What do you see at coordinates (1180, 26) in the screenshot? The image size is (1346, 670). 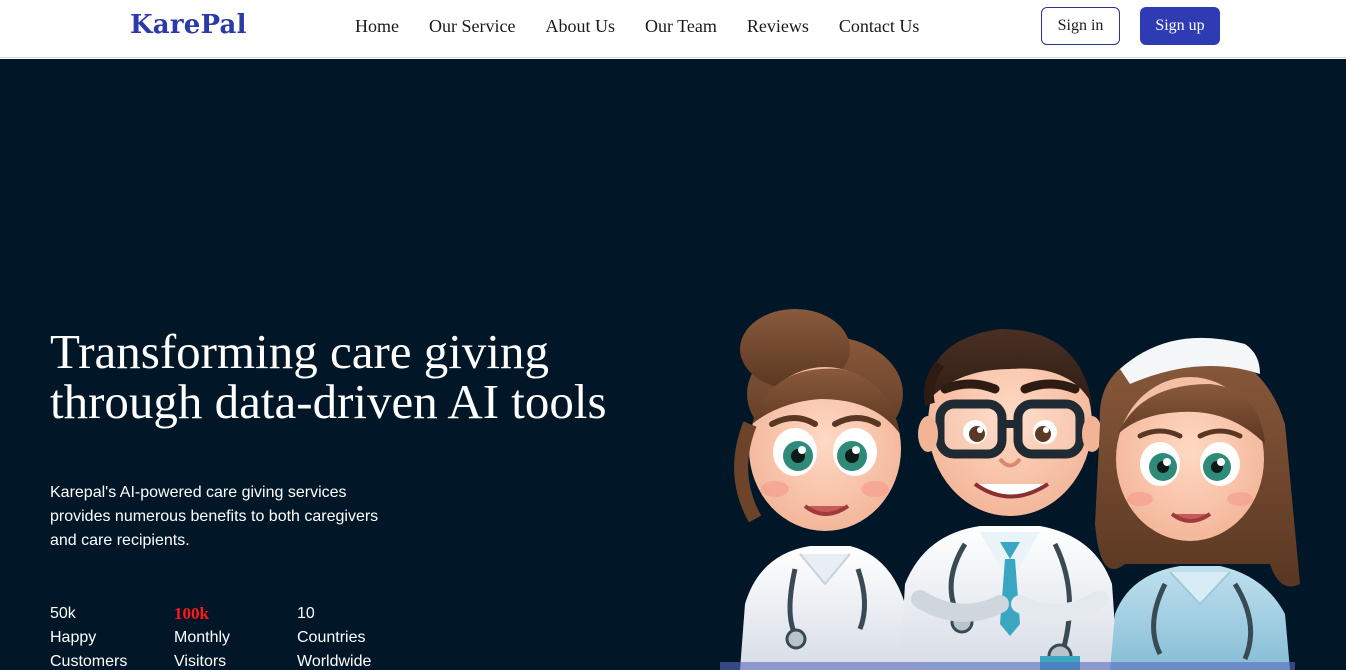 I see `sign-up-button: Sign up` at bounding box center [1180, 26].